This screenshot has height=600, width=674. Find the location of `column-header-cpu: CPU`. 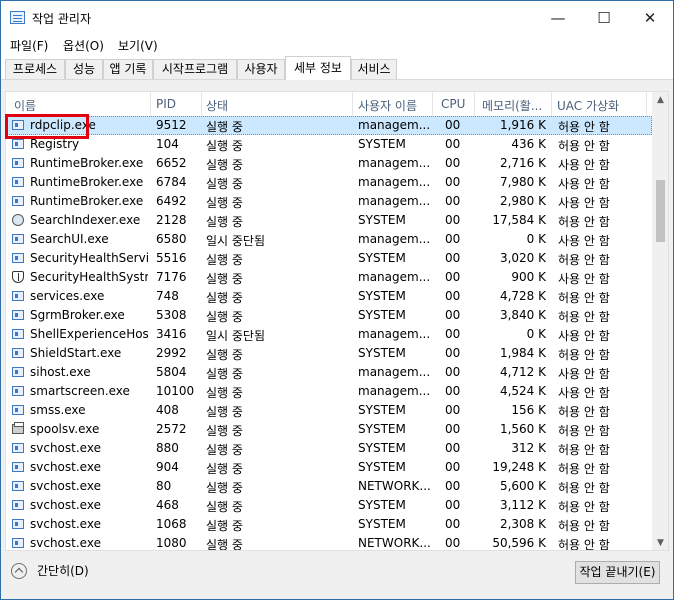

column-header-cpu: CPU is located at coordinates (456, 104).